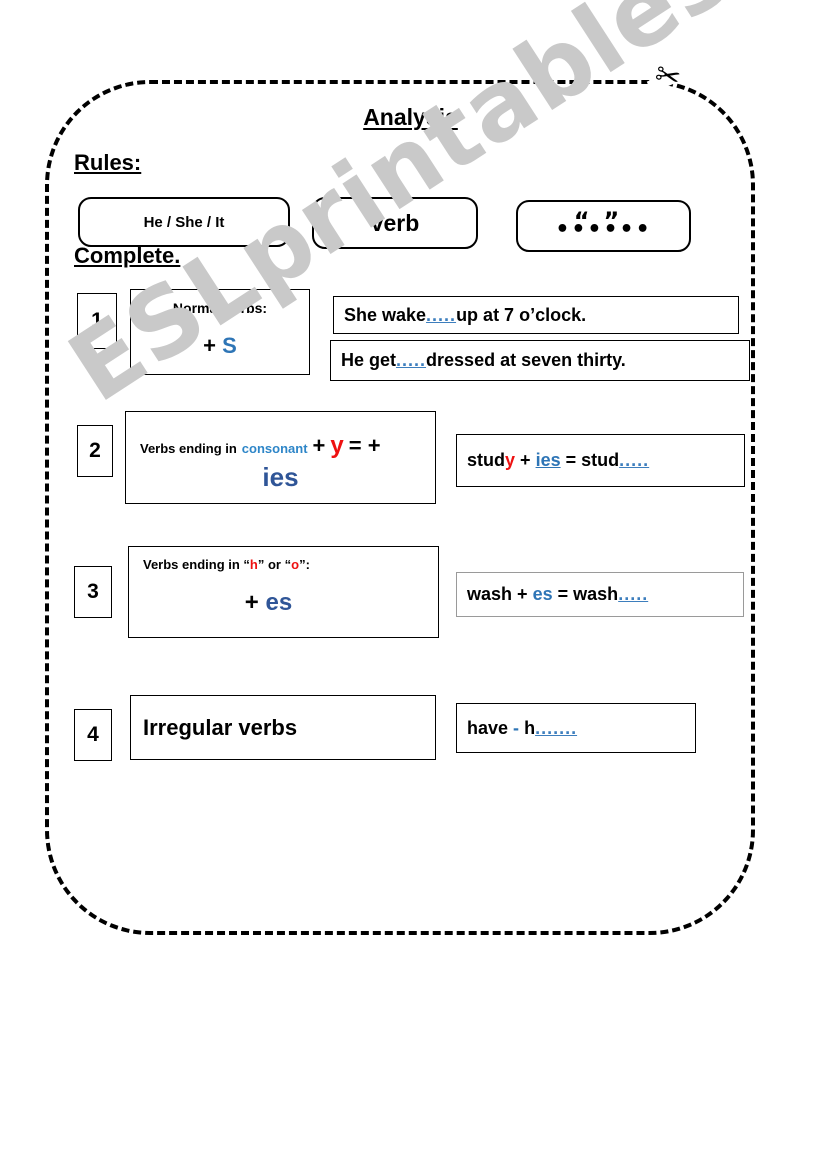  I want to click on rule-2-y: y, so click(337, 445).